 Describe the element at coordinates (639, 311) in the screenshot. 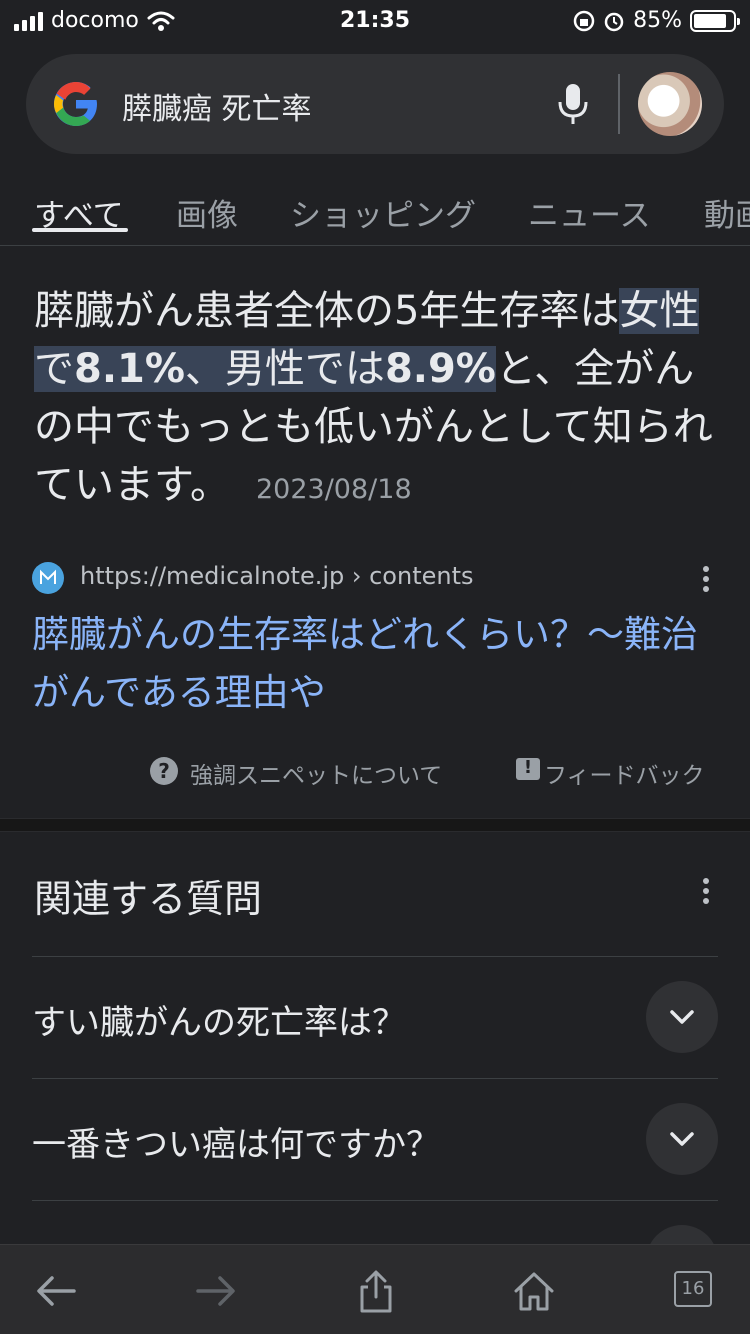

I see `snippet-highlight: 女` at that location.